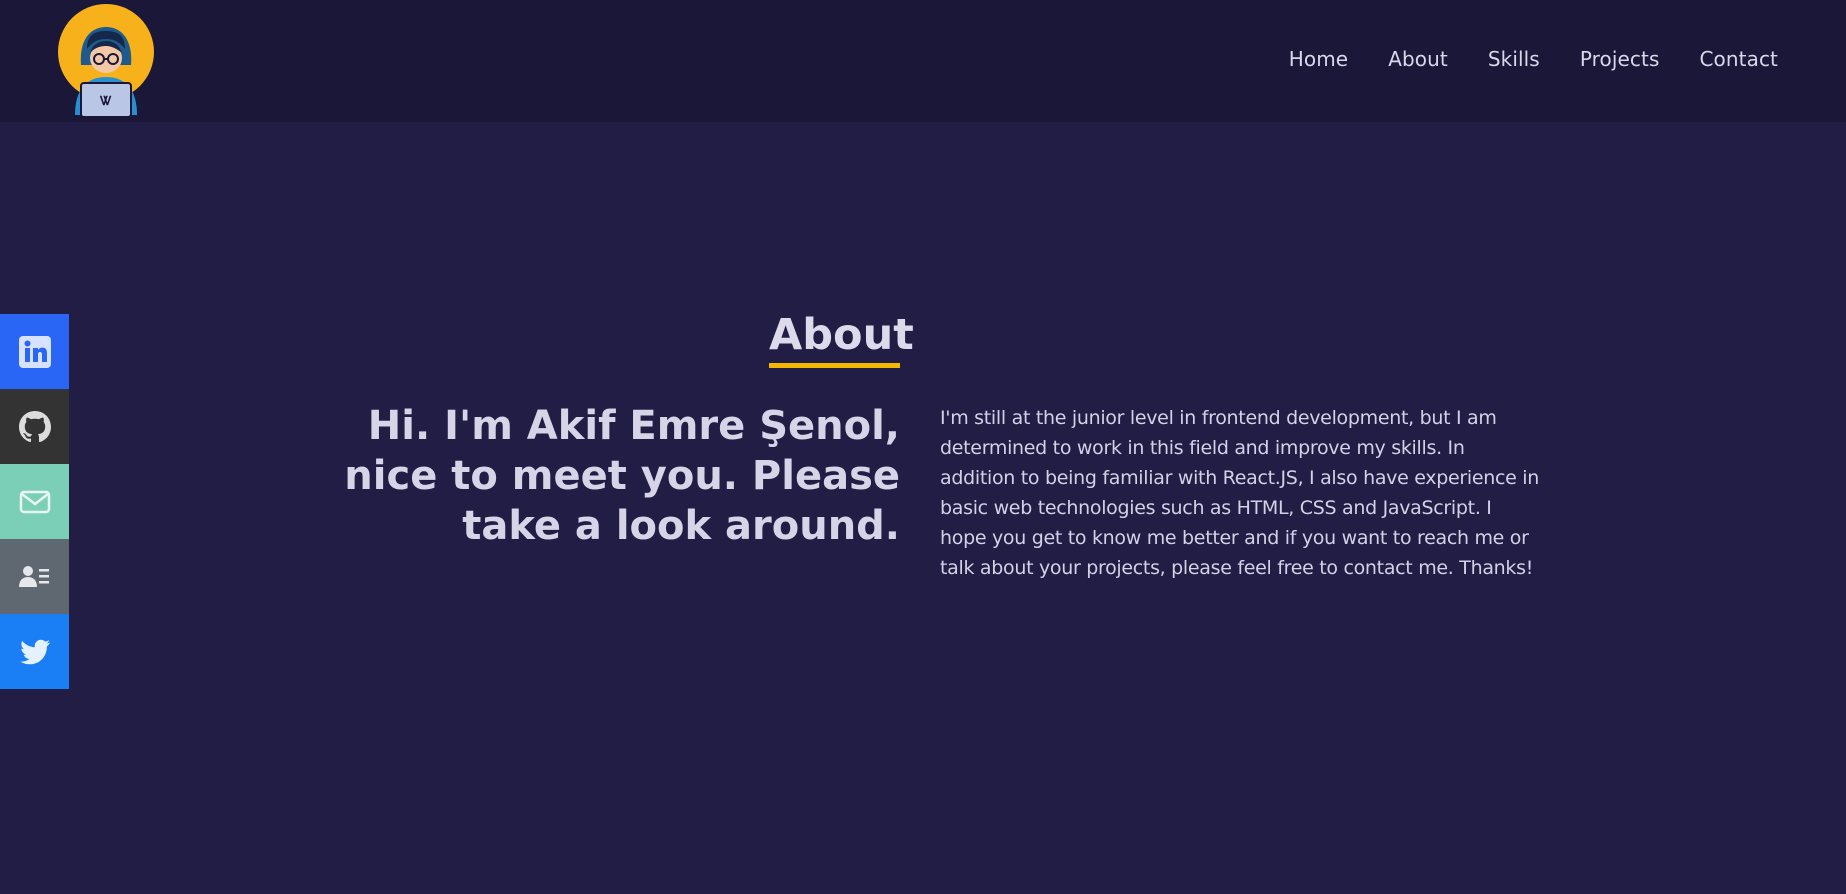 The width and height of the screenshot is (1846, 894). Describe the element at coordinates (105, 101) in the screenshot. I see `svg-text: Ꮤ` at that location.